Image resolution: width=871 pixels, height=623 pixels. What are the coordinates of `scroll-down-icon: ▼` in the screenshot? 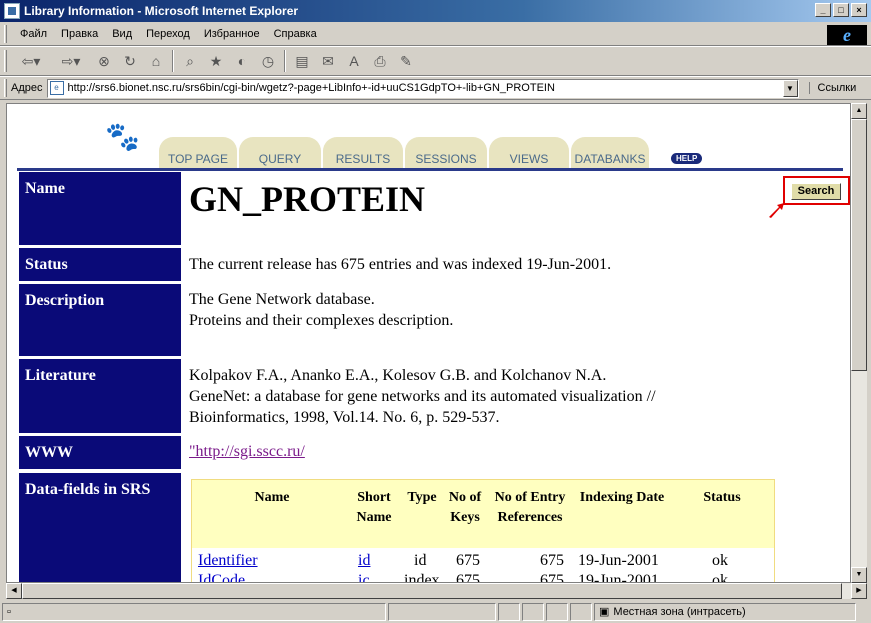 It's located at (859, 575).